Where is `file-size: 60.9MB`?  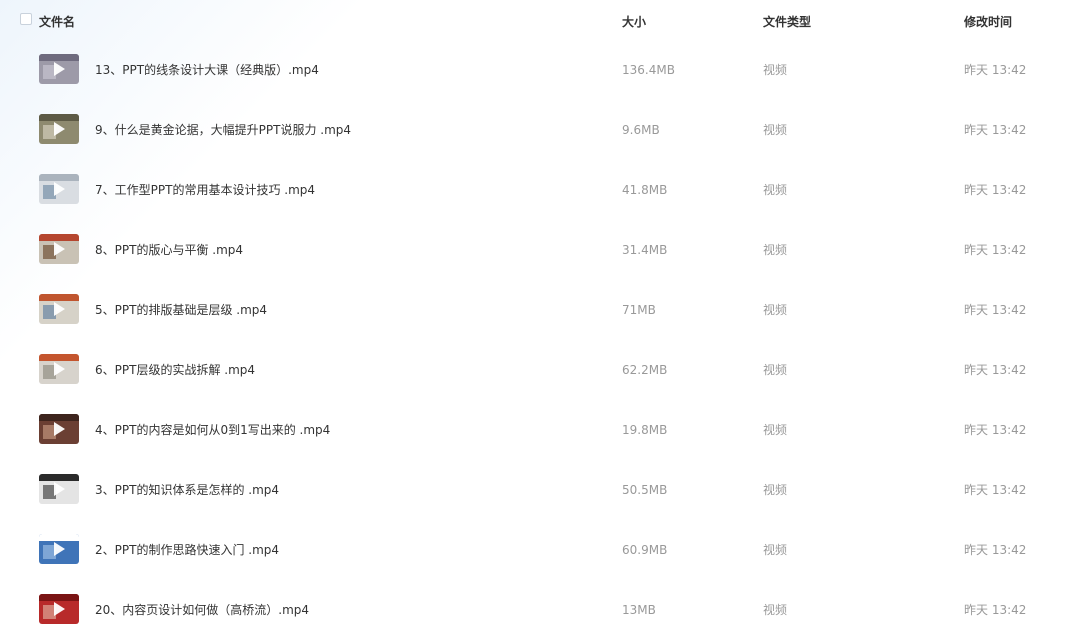
file-size: 60.9MB is located at coordinates (645, 550).